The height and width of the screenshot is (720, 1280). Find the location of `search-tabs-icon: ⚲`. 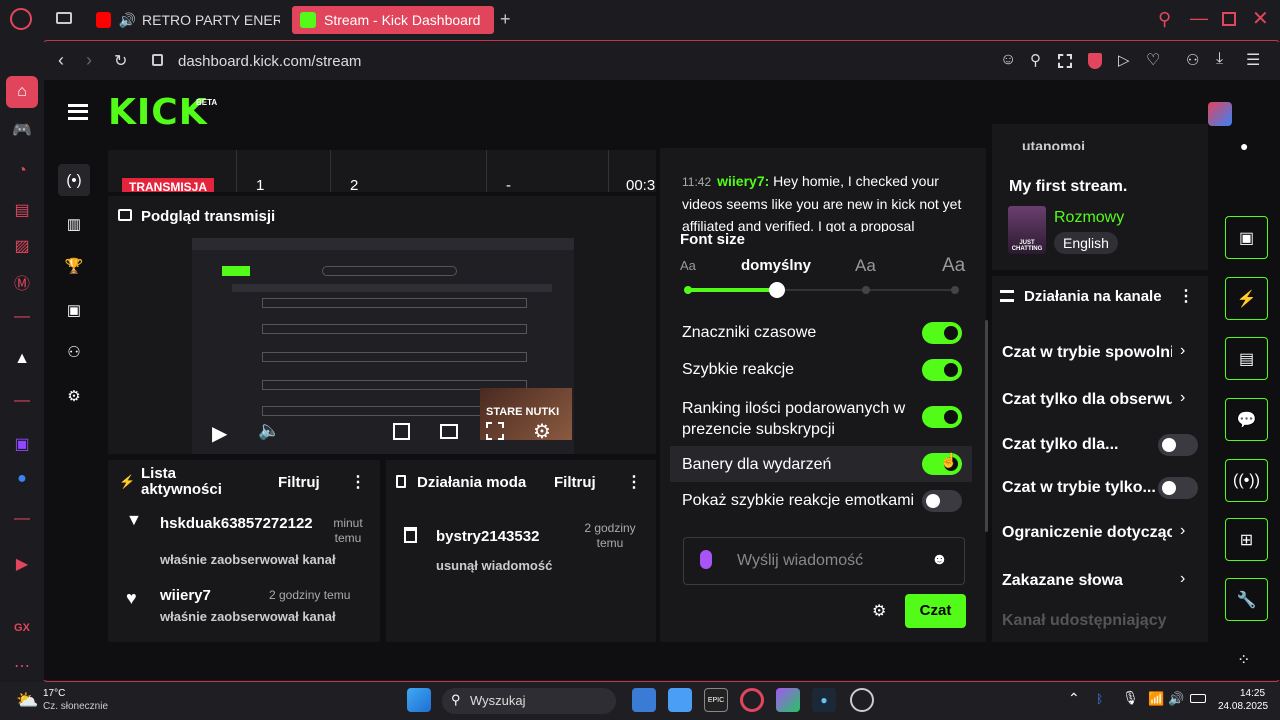

search-tabs-icon: ⚲ is located at coordinates (1164, 19).